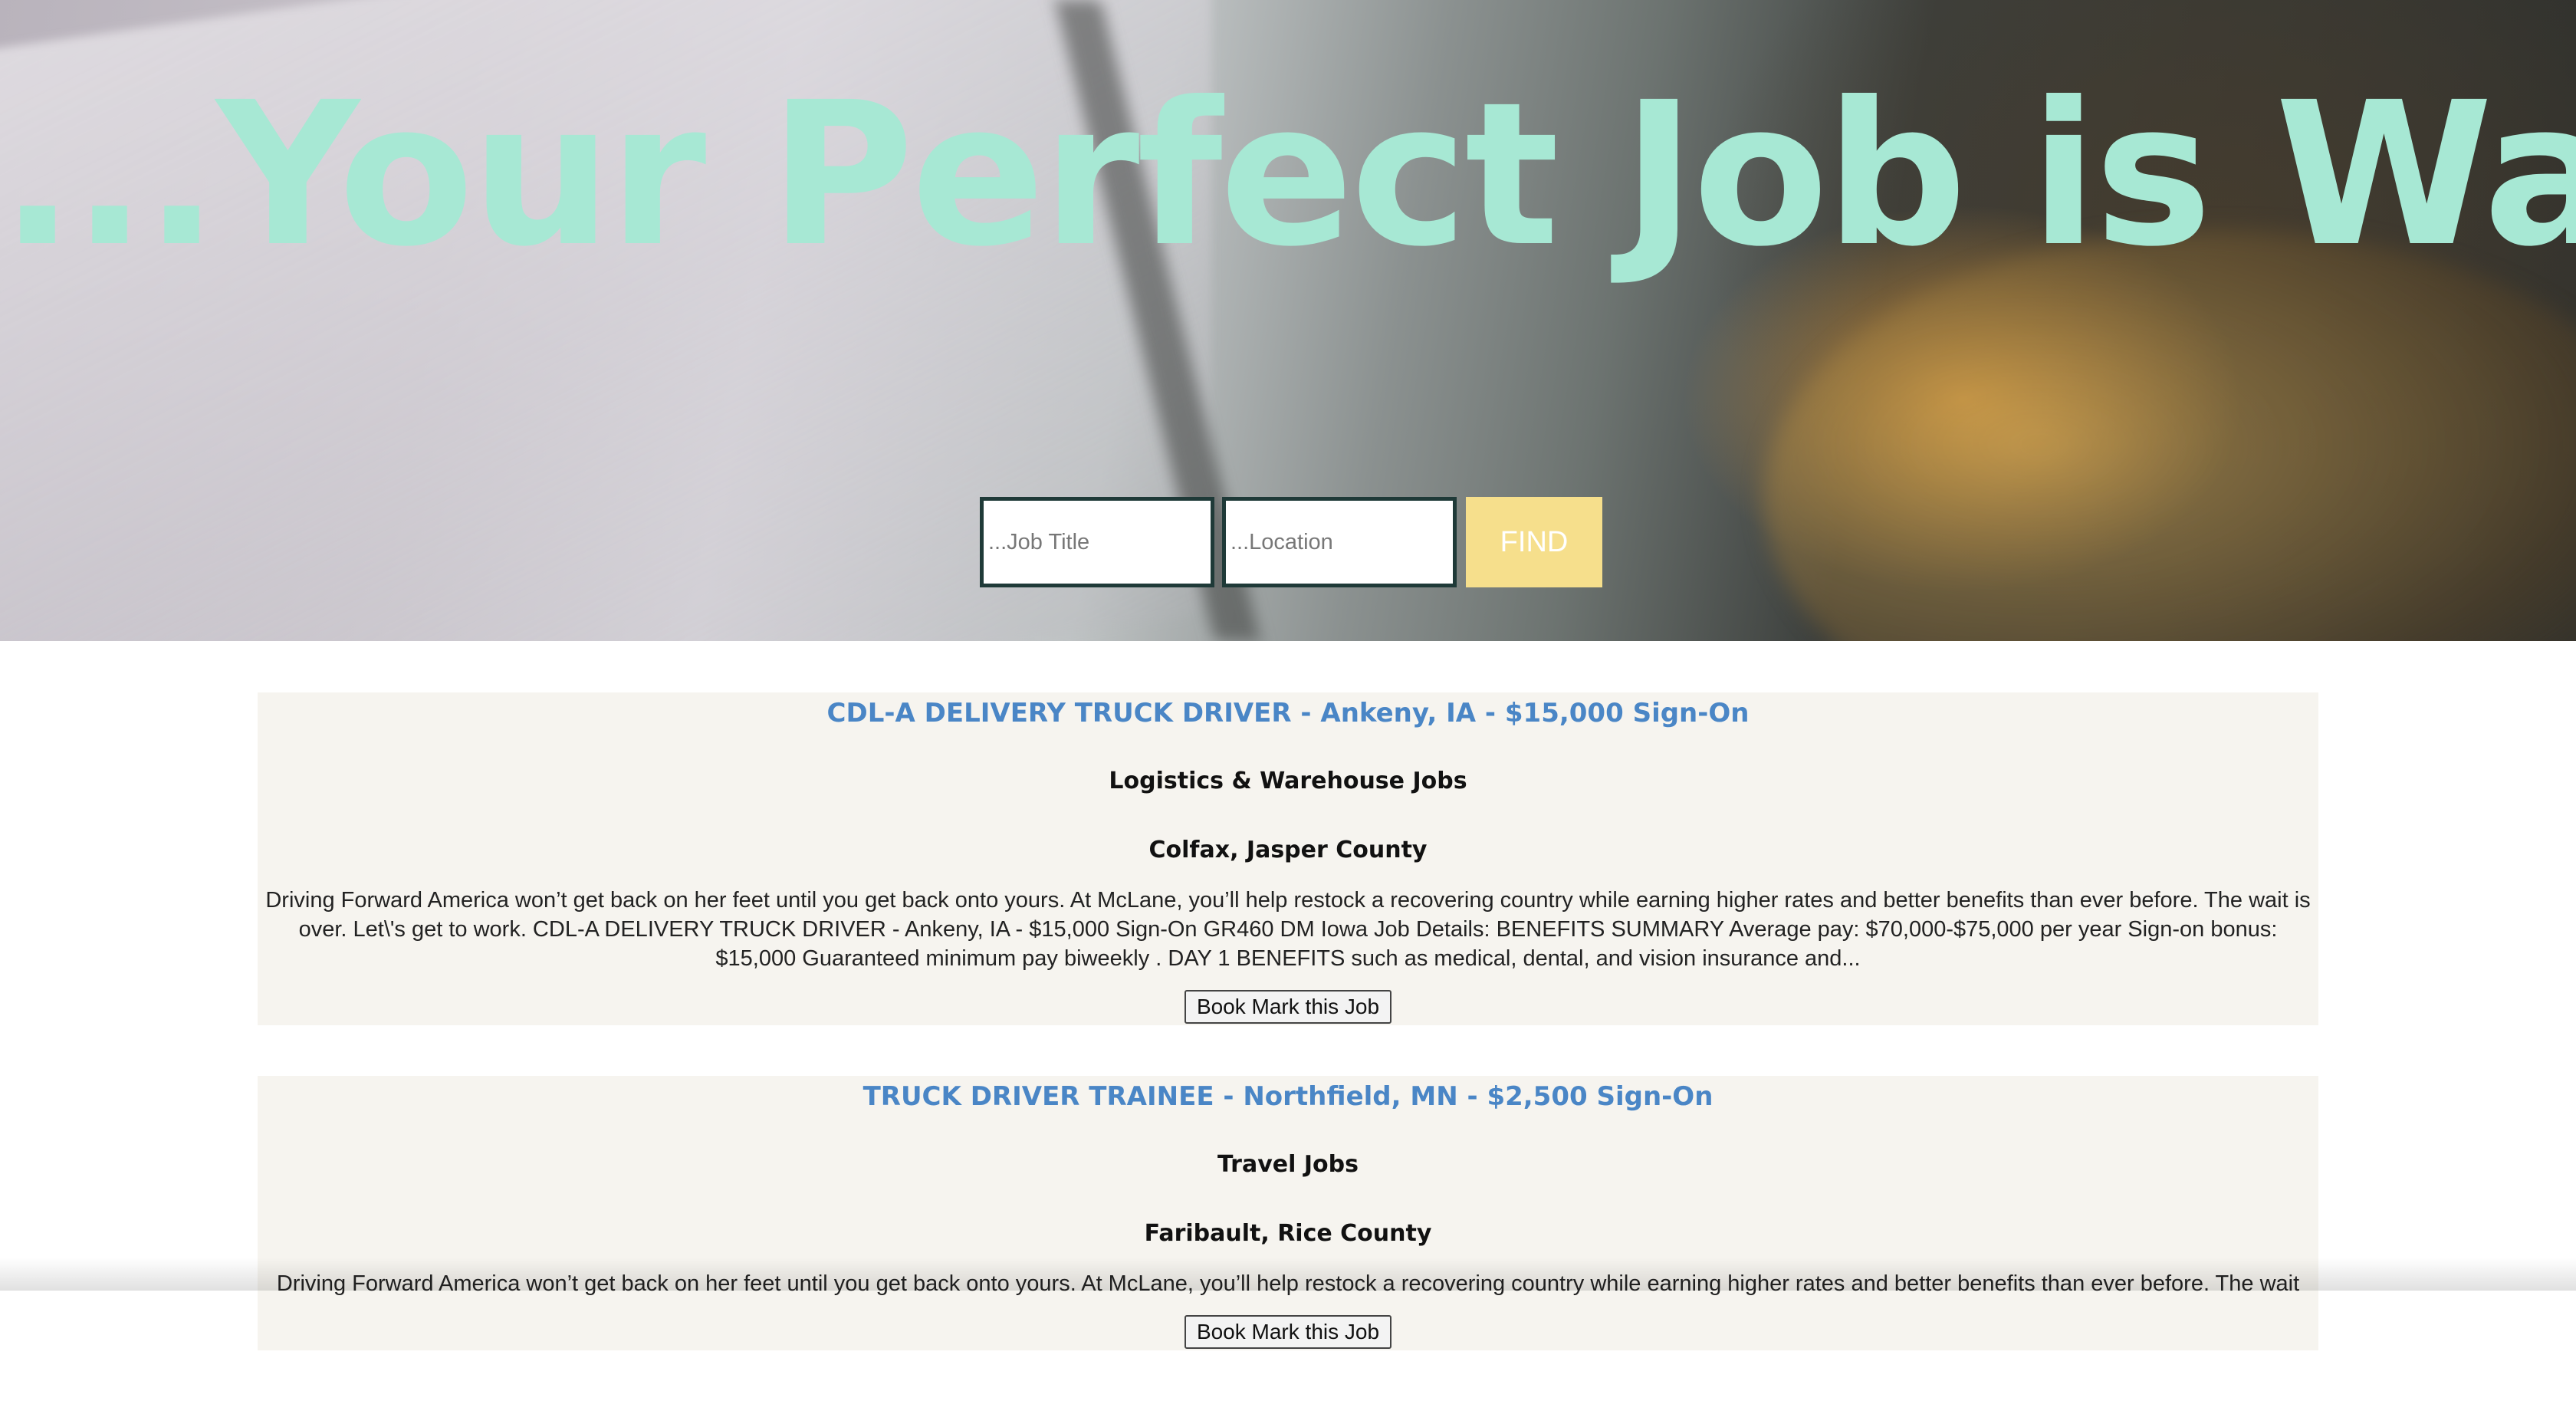 The height and width of the screenshot is (1401, 2576). Describe the element at coordinates (1339, 542) in the screenshot. I see `location-input` at that location.